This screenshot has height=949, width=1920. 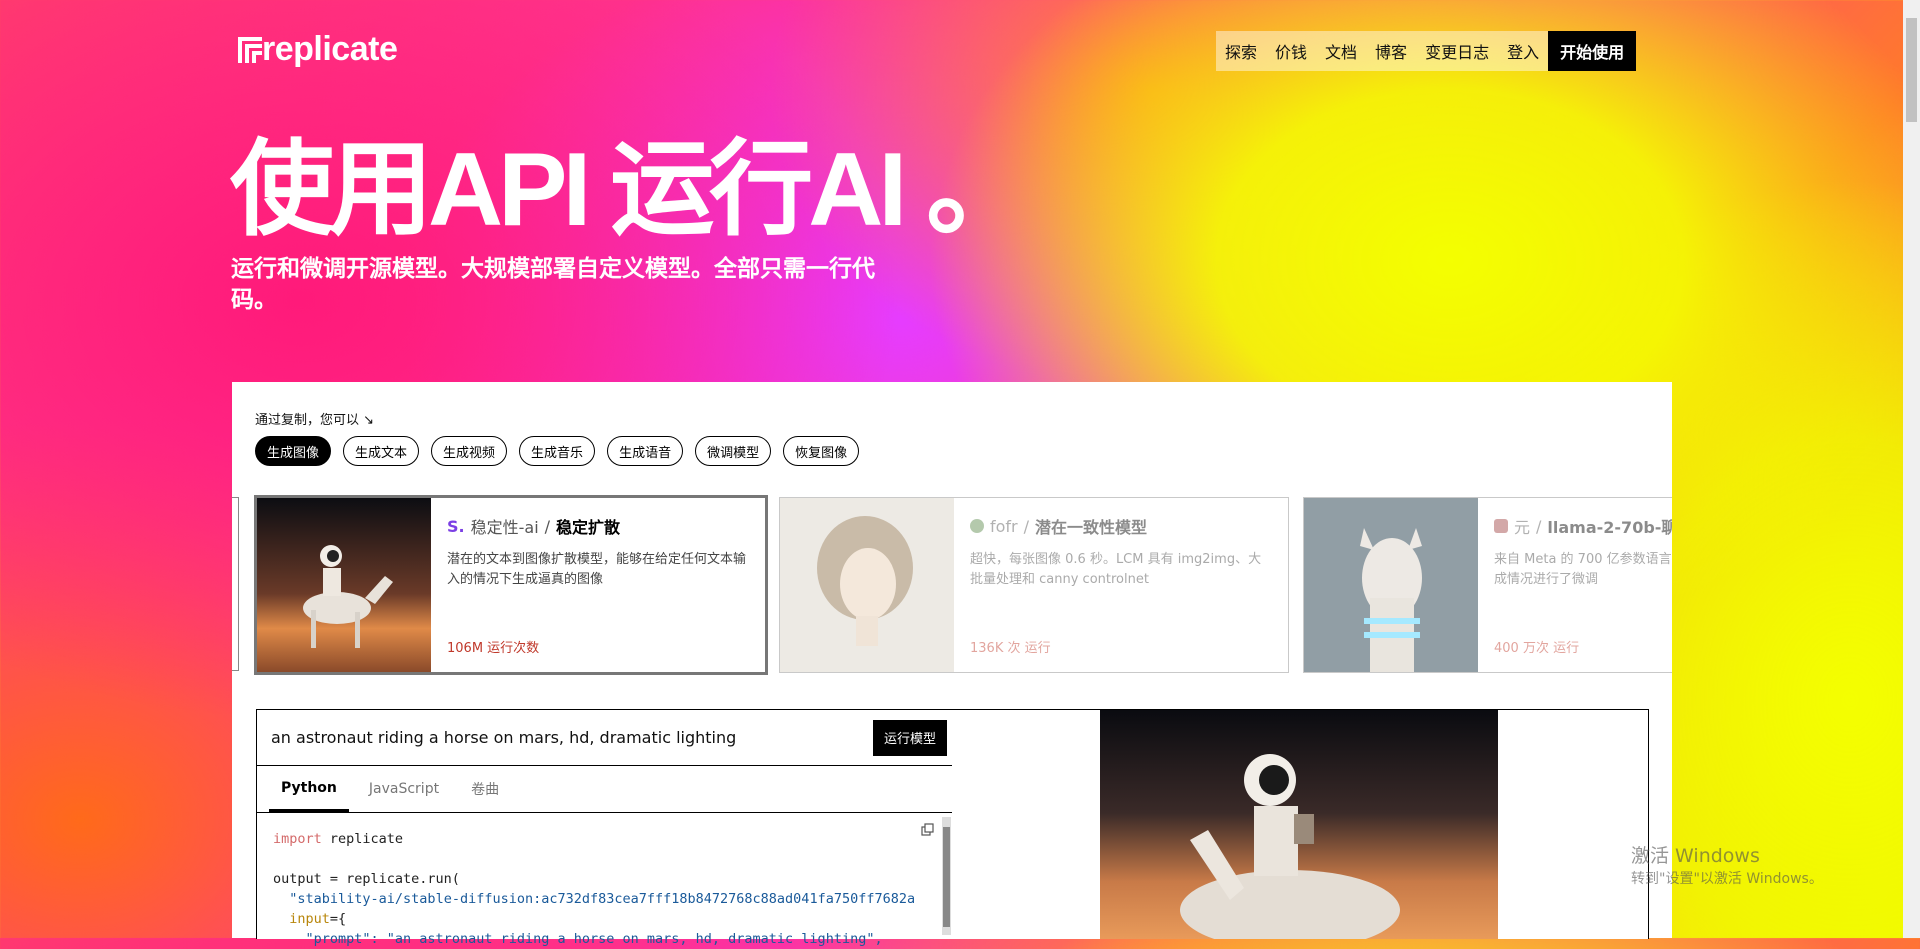 What do you see at coordinates (1583, 569) in the screenshot?
I see `model-description: 来自 Meta 的 700 亿参数语言模型，已针对聊天完成情况进行了微调` at bounding box center [1583, 569].